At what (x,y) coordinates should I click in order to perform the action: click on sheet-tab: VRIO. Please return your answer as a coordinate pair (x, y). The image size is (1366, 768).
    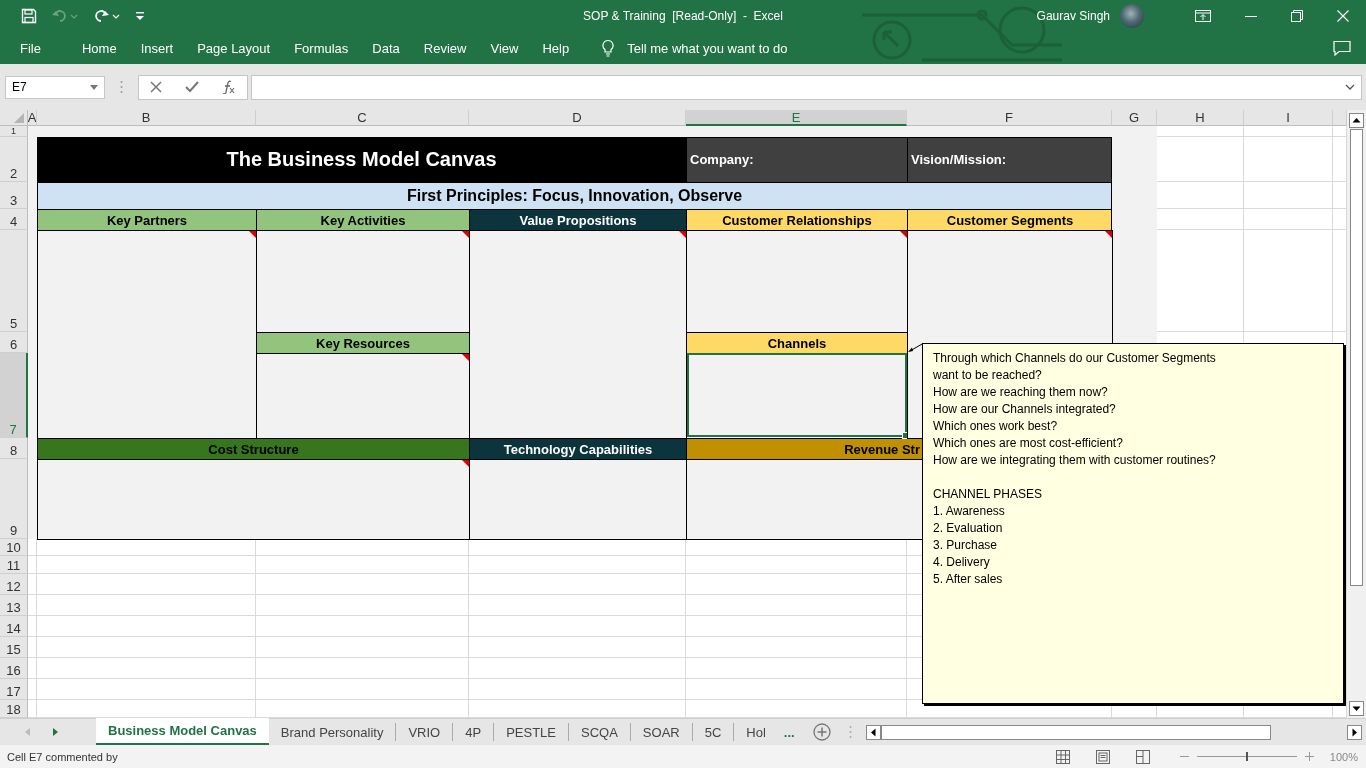
    Looking at the image, I should click on (425, 732).